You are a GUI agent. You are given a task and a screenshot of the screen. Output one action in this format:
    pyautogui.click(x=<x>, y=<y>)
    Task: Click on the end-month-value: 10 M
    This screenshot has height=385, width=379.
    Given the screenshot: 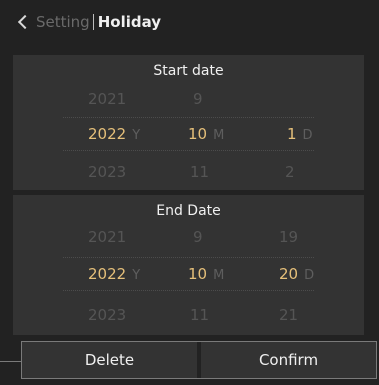 What is the action you would take?
    pyautogui.click(x=206, y=274)
    